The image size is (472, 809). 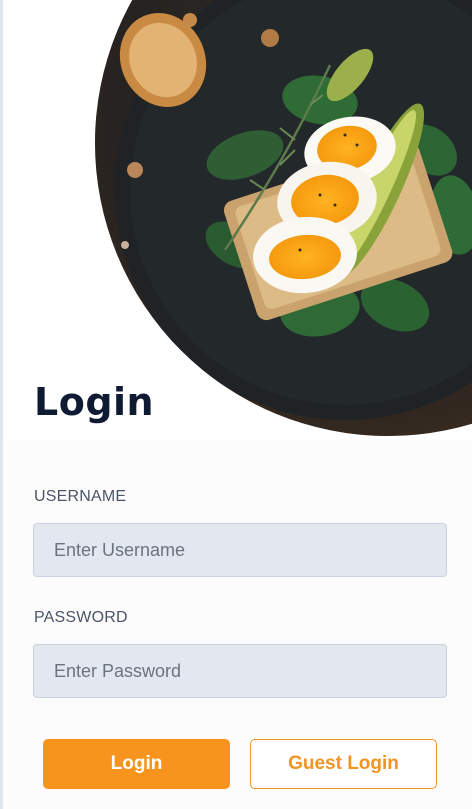 What do you see at coordinates (94, 402) in the screenshot?
I see `page-title: Login` at bounding box center [94, 402].